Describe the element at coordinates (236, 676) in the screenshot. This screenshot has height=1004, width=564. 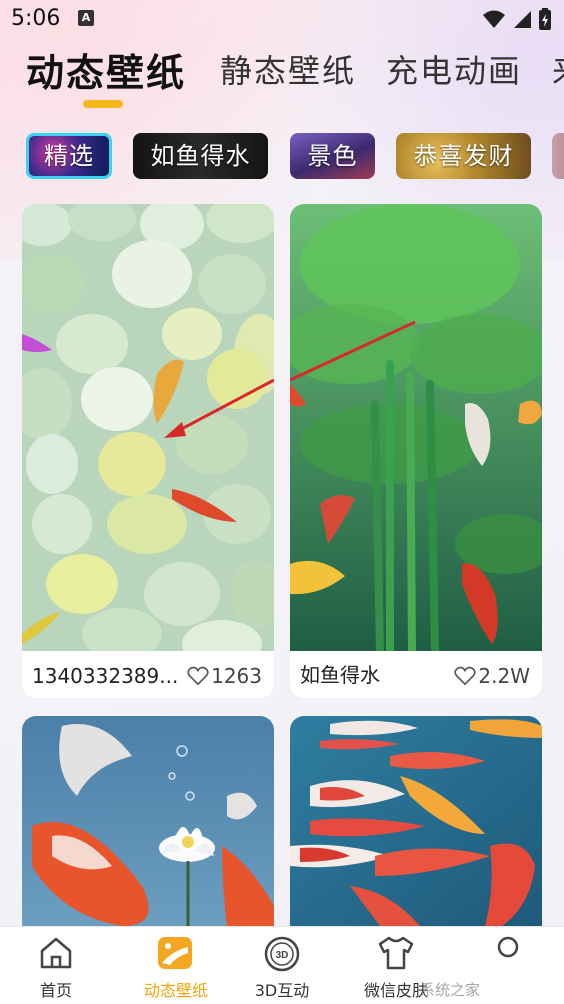
I see `like-count-value: 1263` at that location.